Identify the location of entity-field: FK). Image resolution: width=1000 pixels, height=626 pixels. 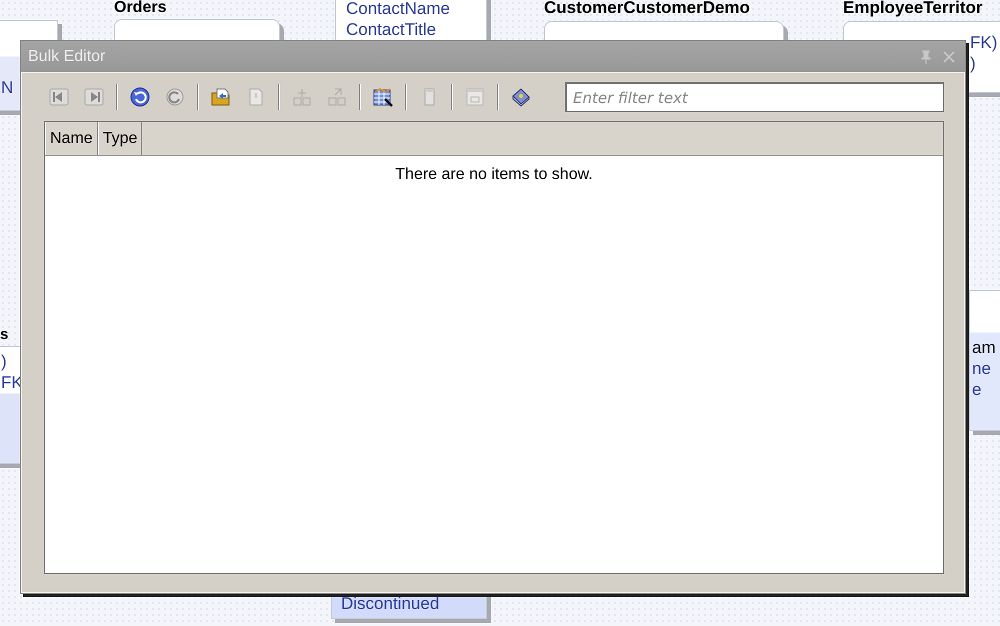
(984, 42).